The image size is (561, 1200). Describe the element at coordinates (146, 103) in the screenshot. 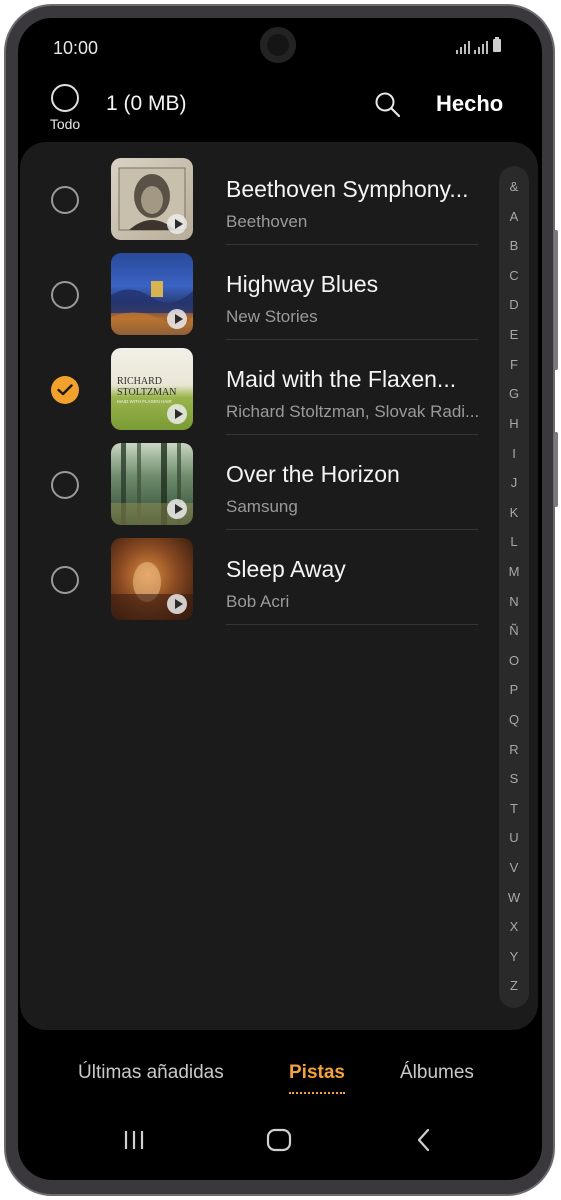

I see `selection-count: 1 (0 MB)` at that location.